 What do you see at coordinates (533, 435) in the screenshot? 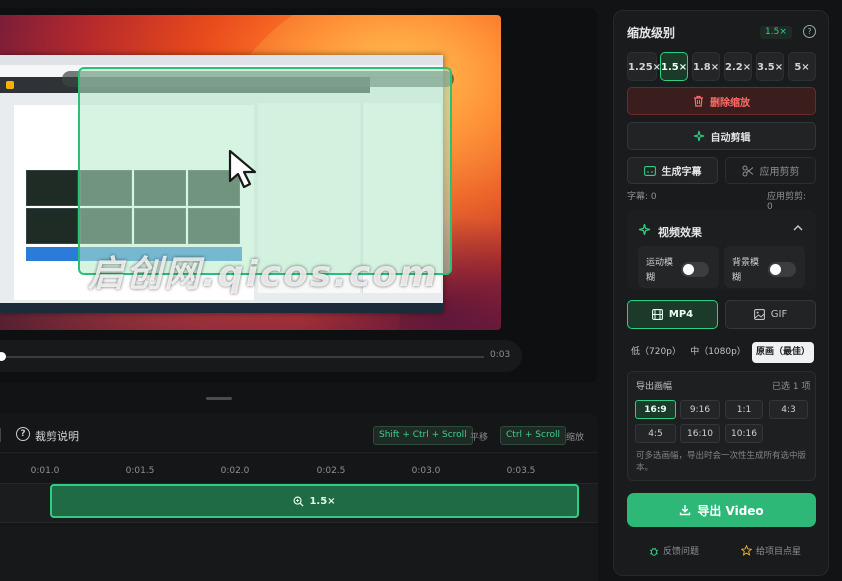
I see `shortcut-zoom-keys: Ctrl + Scroll` at bounding box center [533, 435].